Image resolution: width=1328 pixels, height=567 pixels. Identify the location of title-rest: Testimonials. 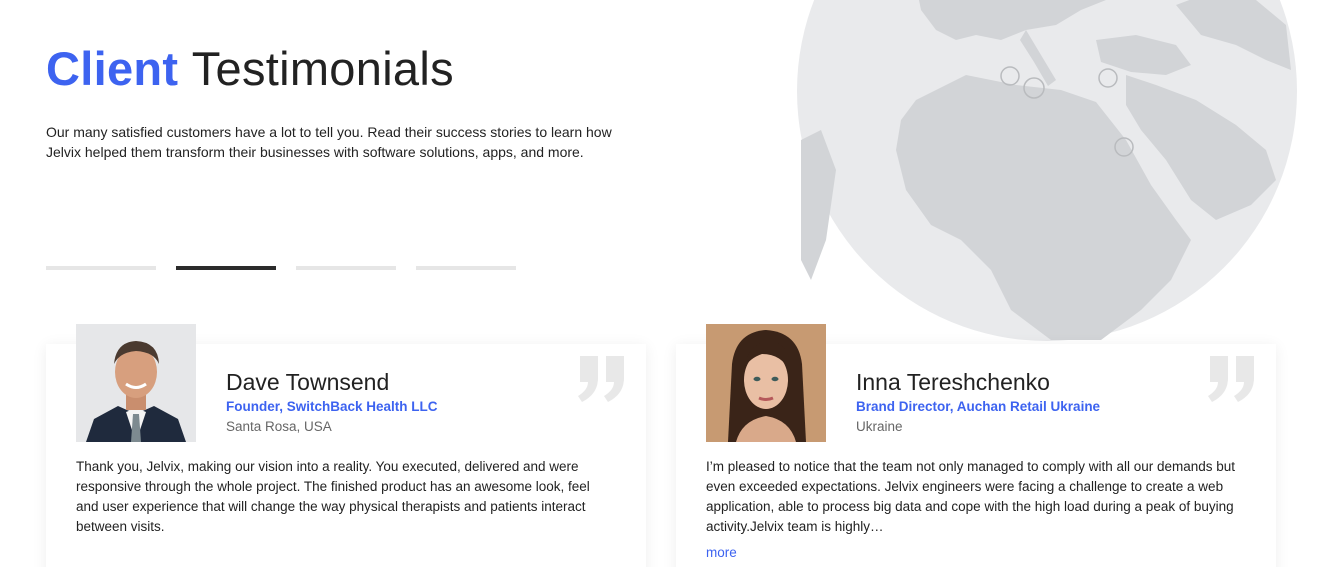
(322, 68).